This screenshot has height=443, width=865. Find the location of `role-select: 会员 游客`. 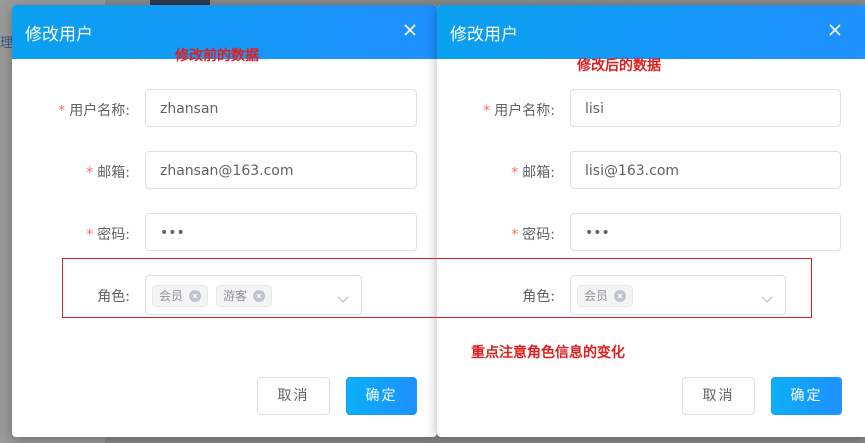

role-select: 会员 游客 is located at coordinates (253, 295).